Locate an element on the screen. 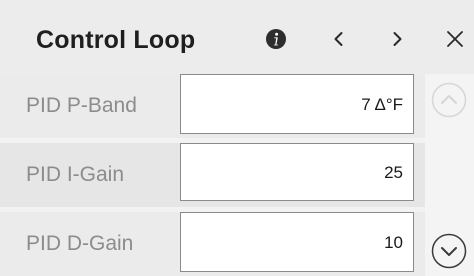 The image size is (474, 276). previous-button is located at coordinates (339, 39).